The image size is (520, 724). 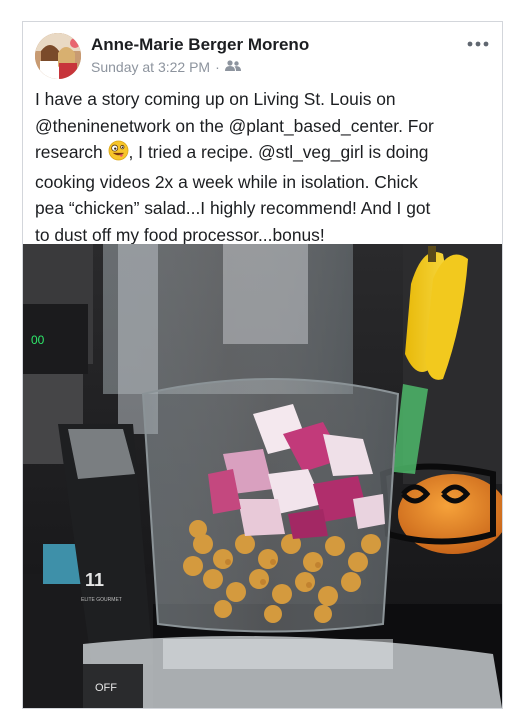 What do you see at coordinates (232, 67) in the screenshot?
I see `friends-icon` at bounding box center [232, 67].